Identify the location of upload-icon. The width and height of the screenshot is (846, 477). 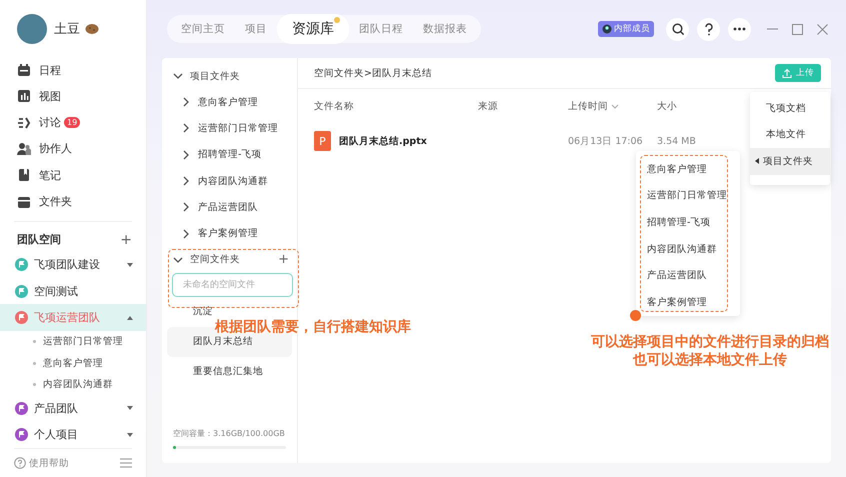
(787, 73).